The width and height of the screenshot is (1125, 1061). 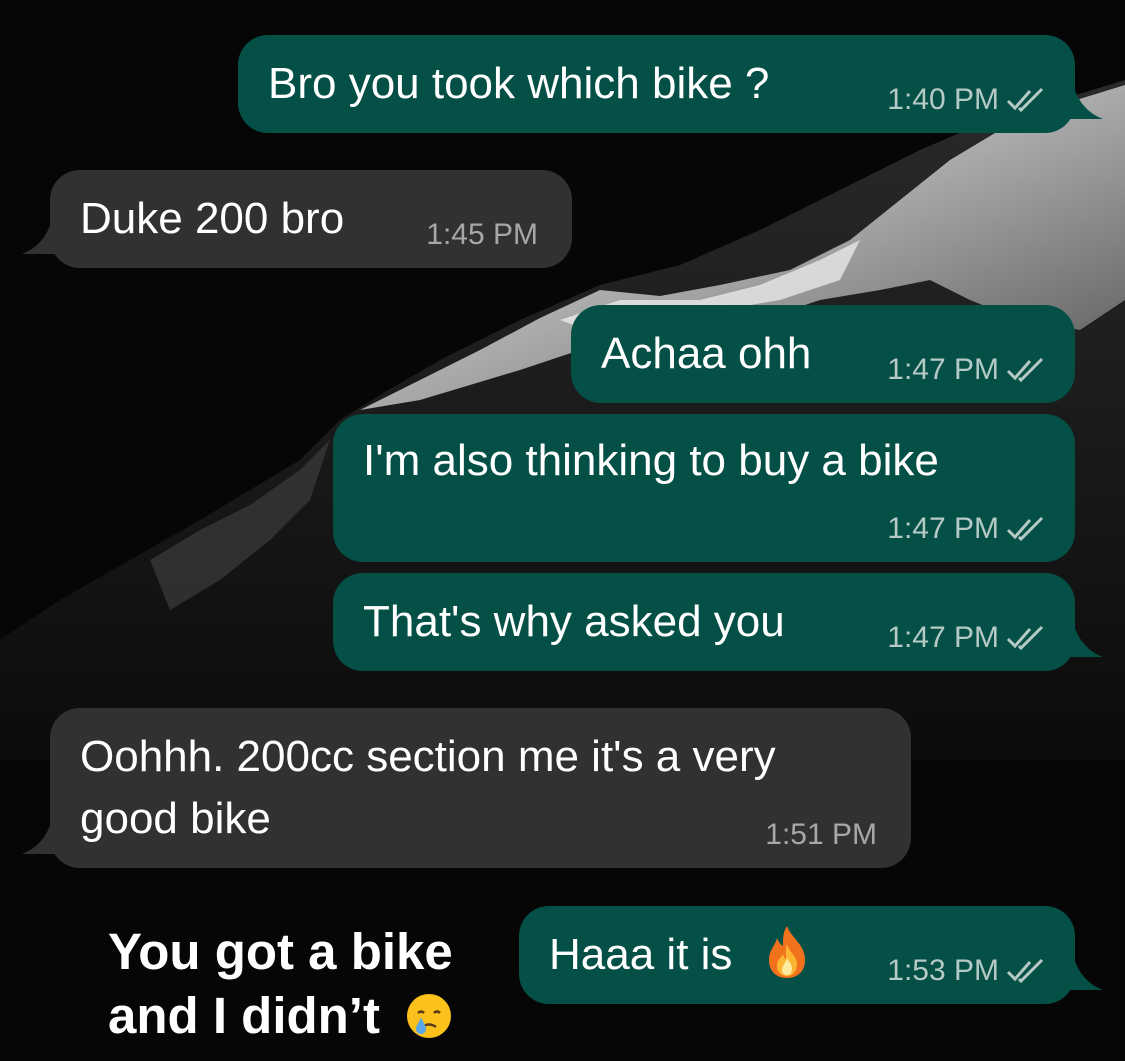 I want to click on message-text-content: Haaa it is, so click(x=641, y=954).